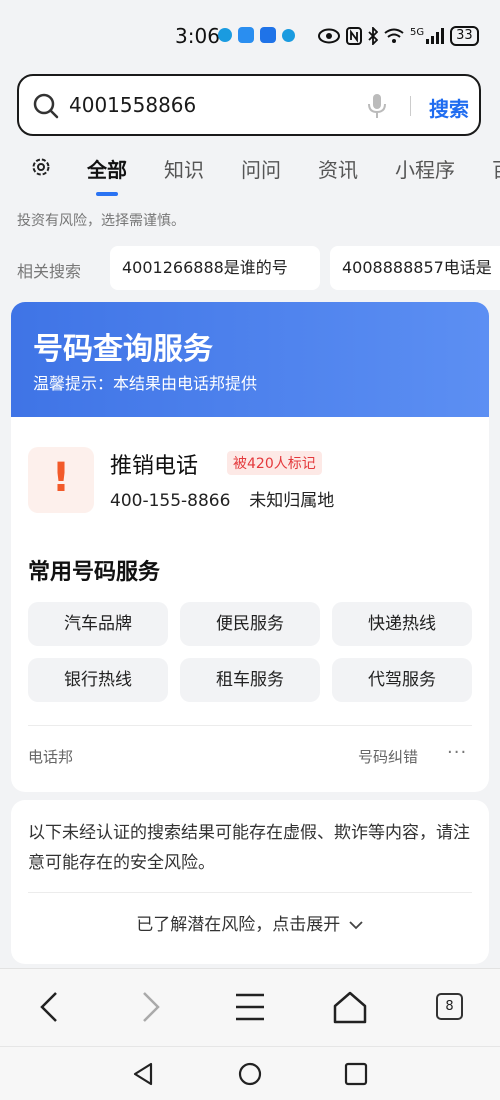 Image resolution: width=500 pixels, height=1100 pixels. What do you see at coordinates (356, 925) in the screenshot?
I see `chevron-down-icon` at bounding box center [356, 925].